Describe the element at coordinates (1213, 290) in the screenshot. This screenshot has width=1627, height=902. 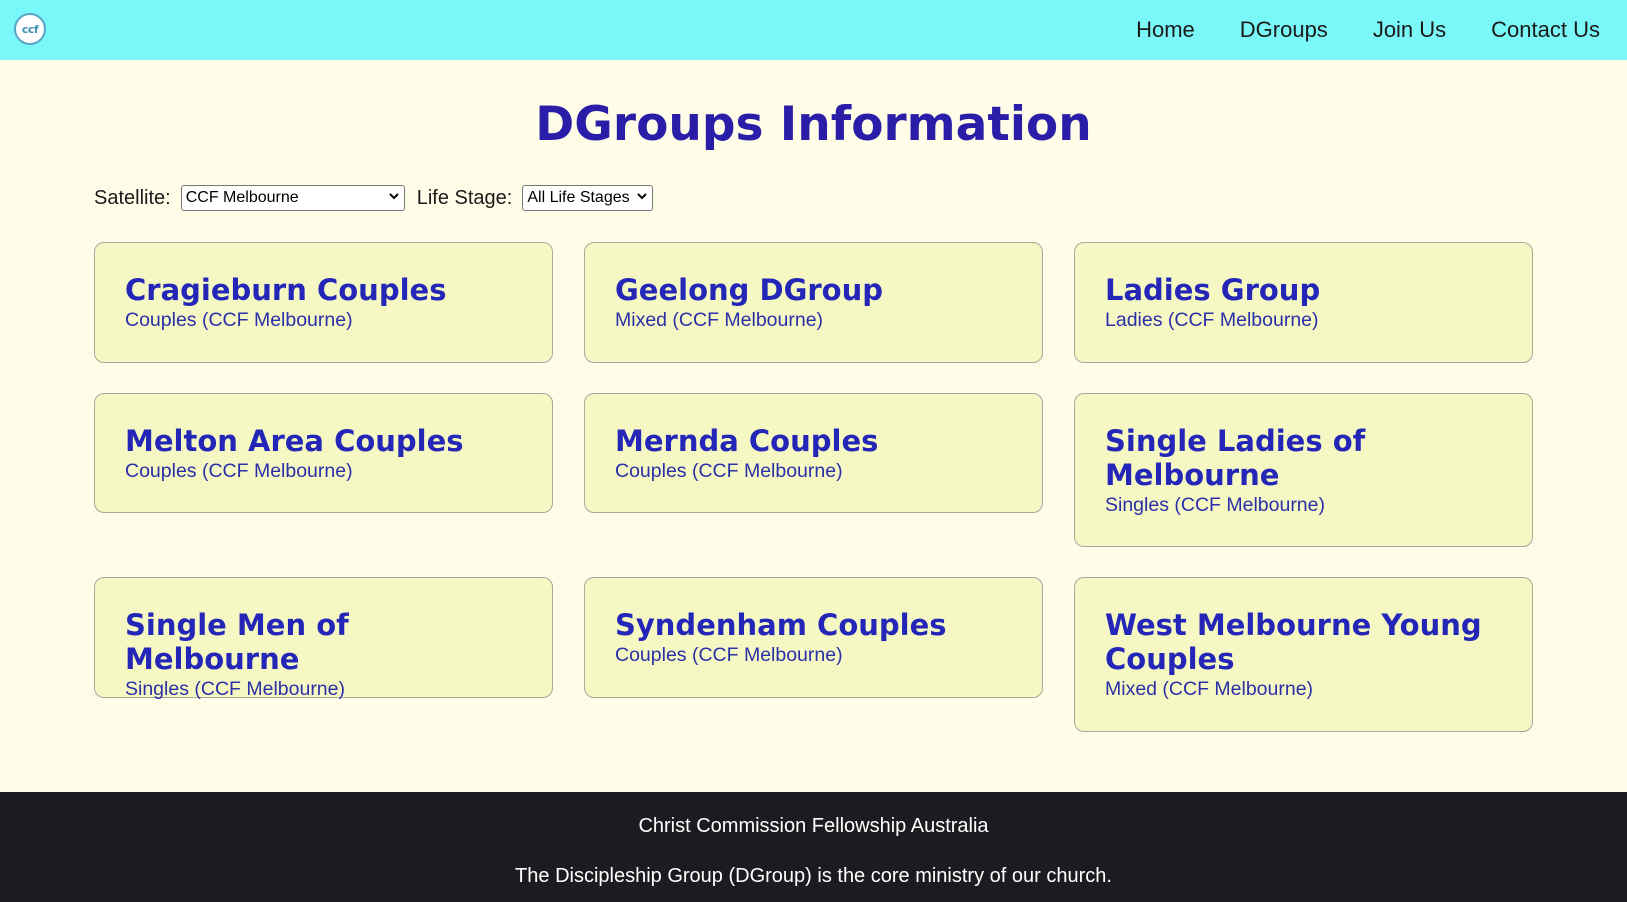
I see `dgroup-card-title: Ladies Group` at that location.